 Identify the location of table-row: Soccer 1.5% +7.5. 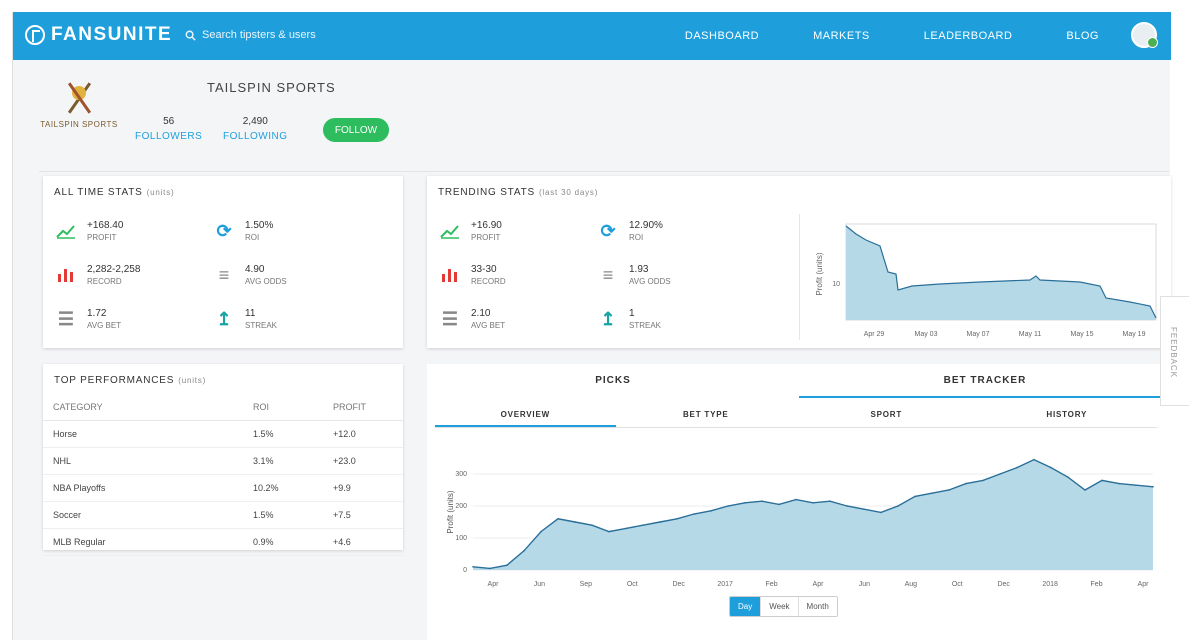
(223, 515).